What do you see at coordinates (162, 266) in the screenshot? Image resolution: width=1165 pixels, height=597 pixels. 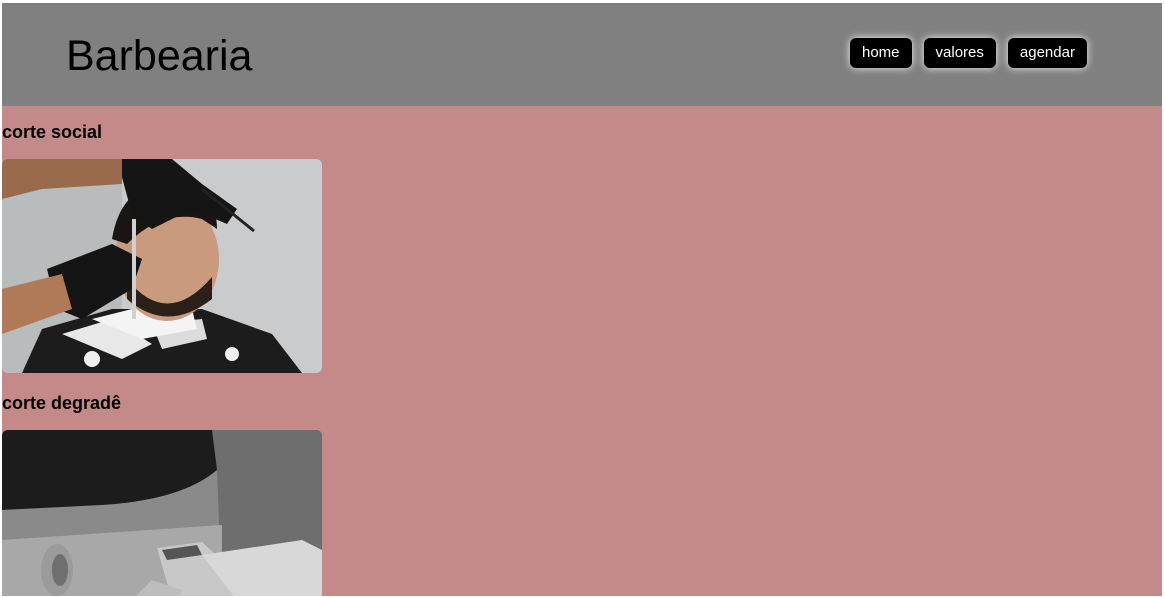 I see `corte-social-image` at bounding box center [162, 266].